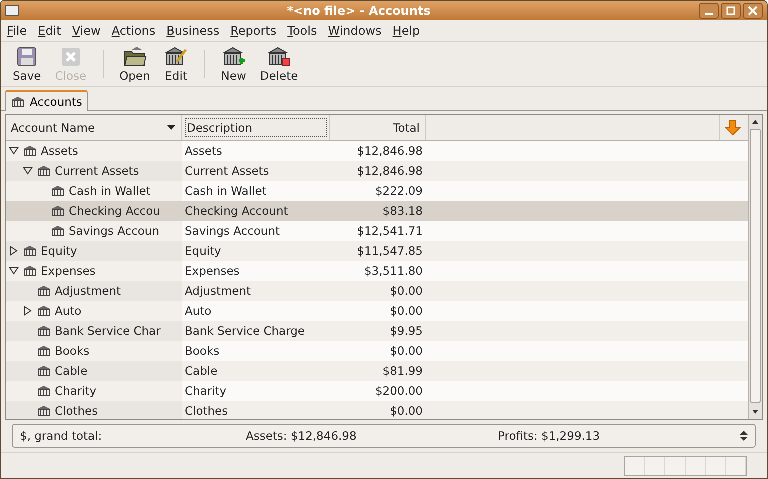  Describe the element at coordinates (378, 127) in the screenshot. I see `column-header: Total` at that location.